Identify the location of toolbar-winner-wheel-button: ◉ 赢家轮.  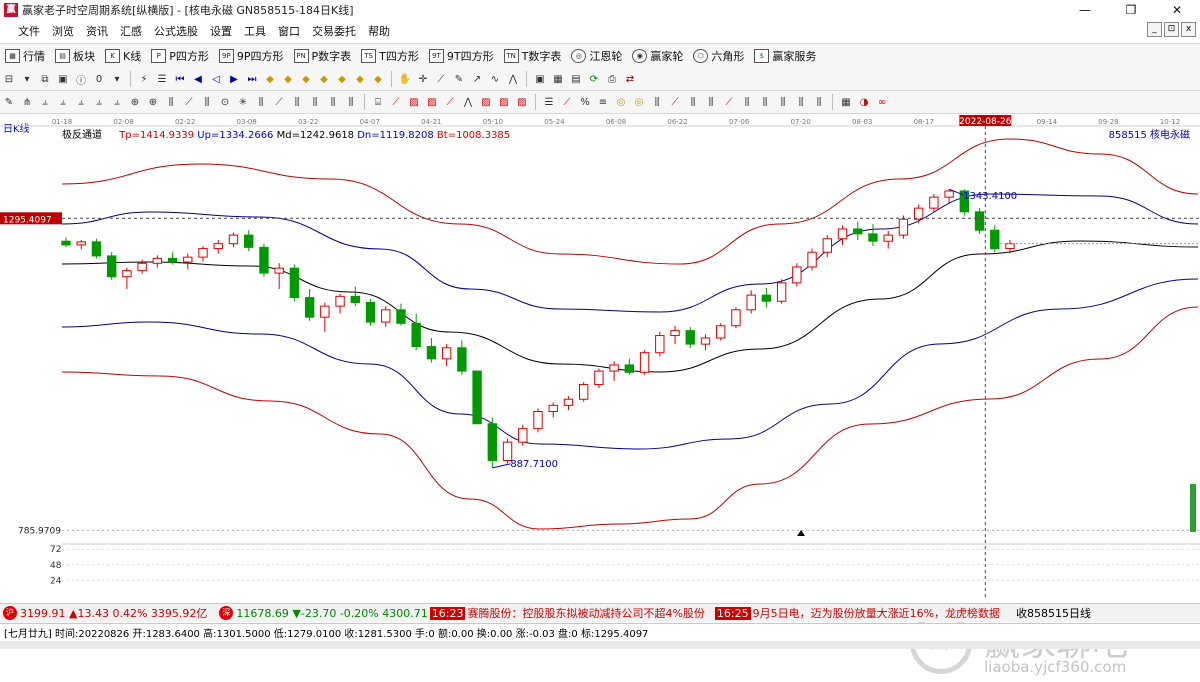
(657, 56).